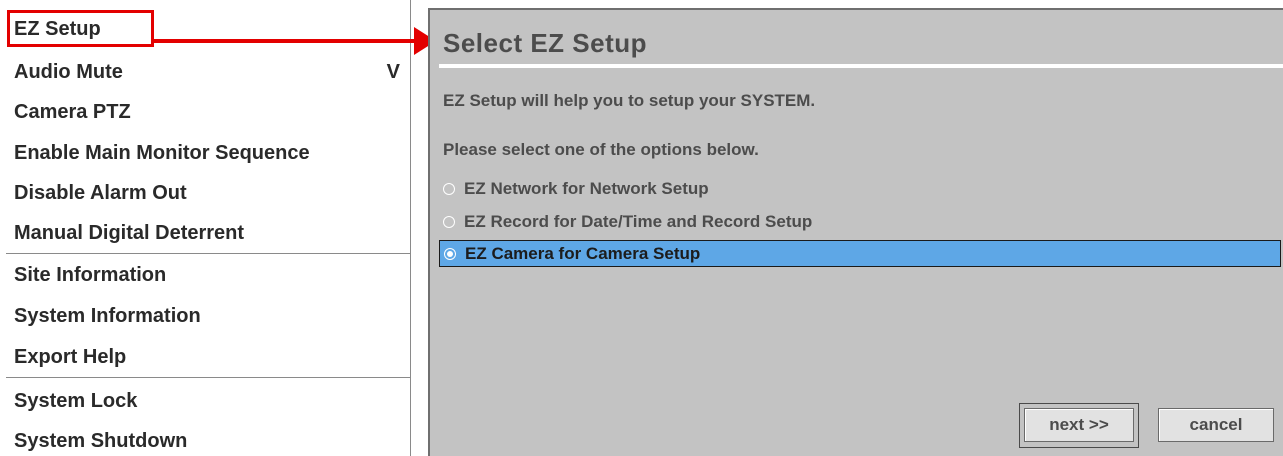 The height and width of the screenshot is (456, 1283). What do you see at coordinates (860, 188) in the screenshot?
I see `option-ez-network: EZ Network for Network Setup` at bounding box center [860, 188].